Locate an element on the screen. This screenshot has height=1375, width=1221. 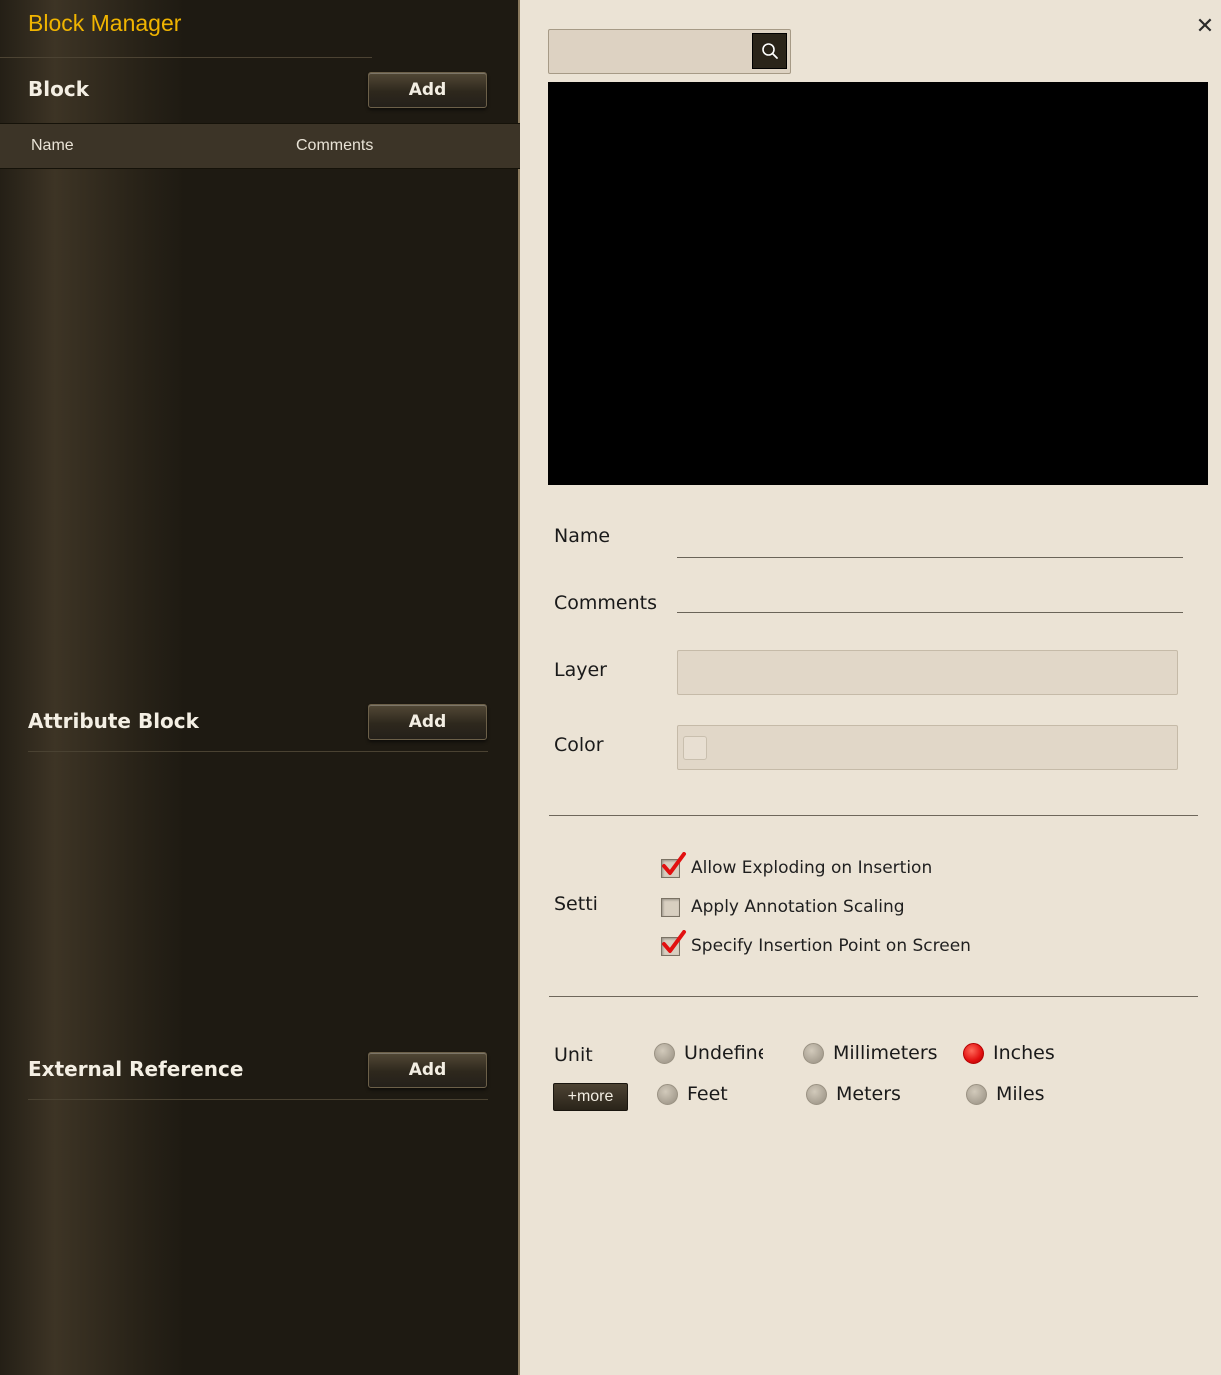
block-list-header: Name Comments is located at coordinates (260, 146).